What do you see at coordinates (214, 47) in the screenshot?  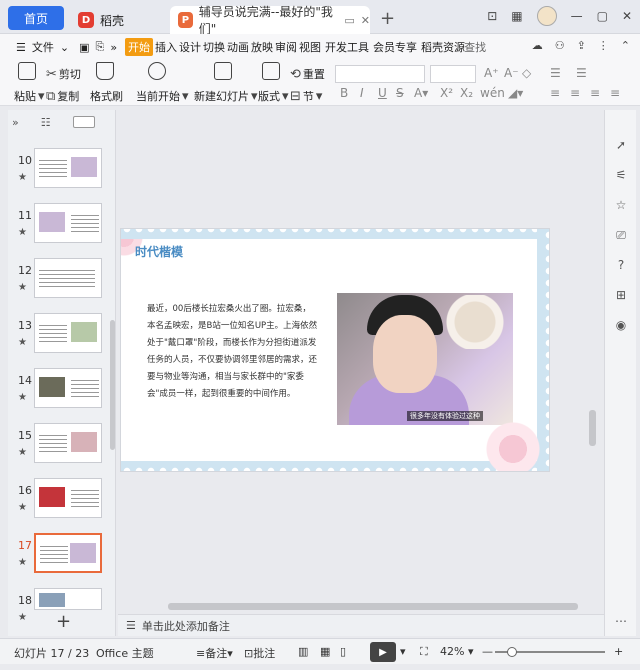 I see `menu-transition: 切换` at bounding box center [214, 47].